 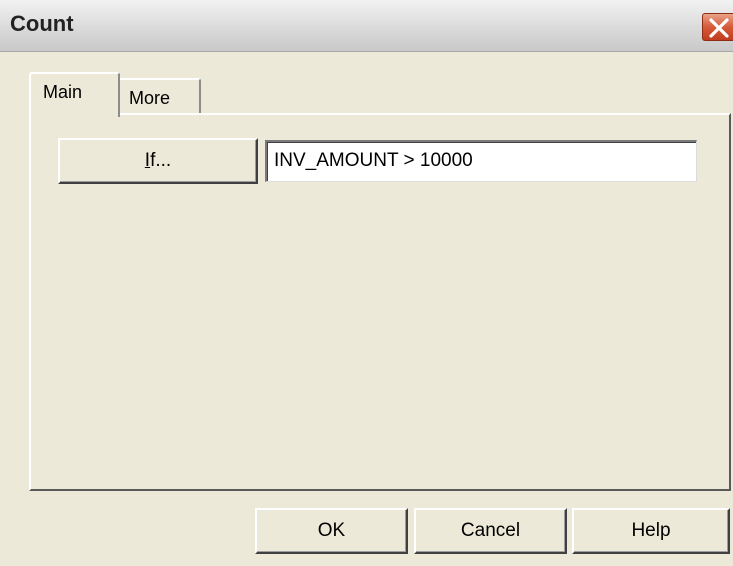 I want to click on title-bar: Count, so click(x=366, y=26).